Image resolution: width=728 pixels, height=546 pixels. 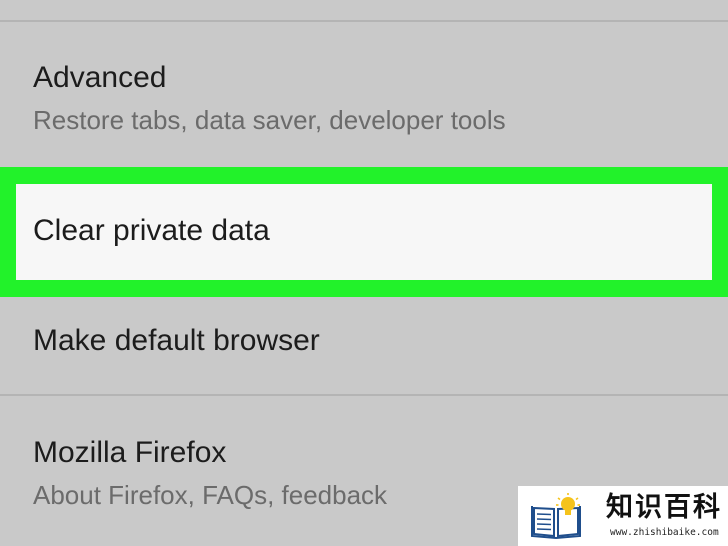 What do you see at coordinates (176, 340) in the screenshot?
I see `settings-item-title: Make default browser` at bounding box center [176, 340].